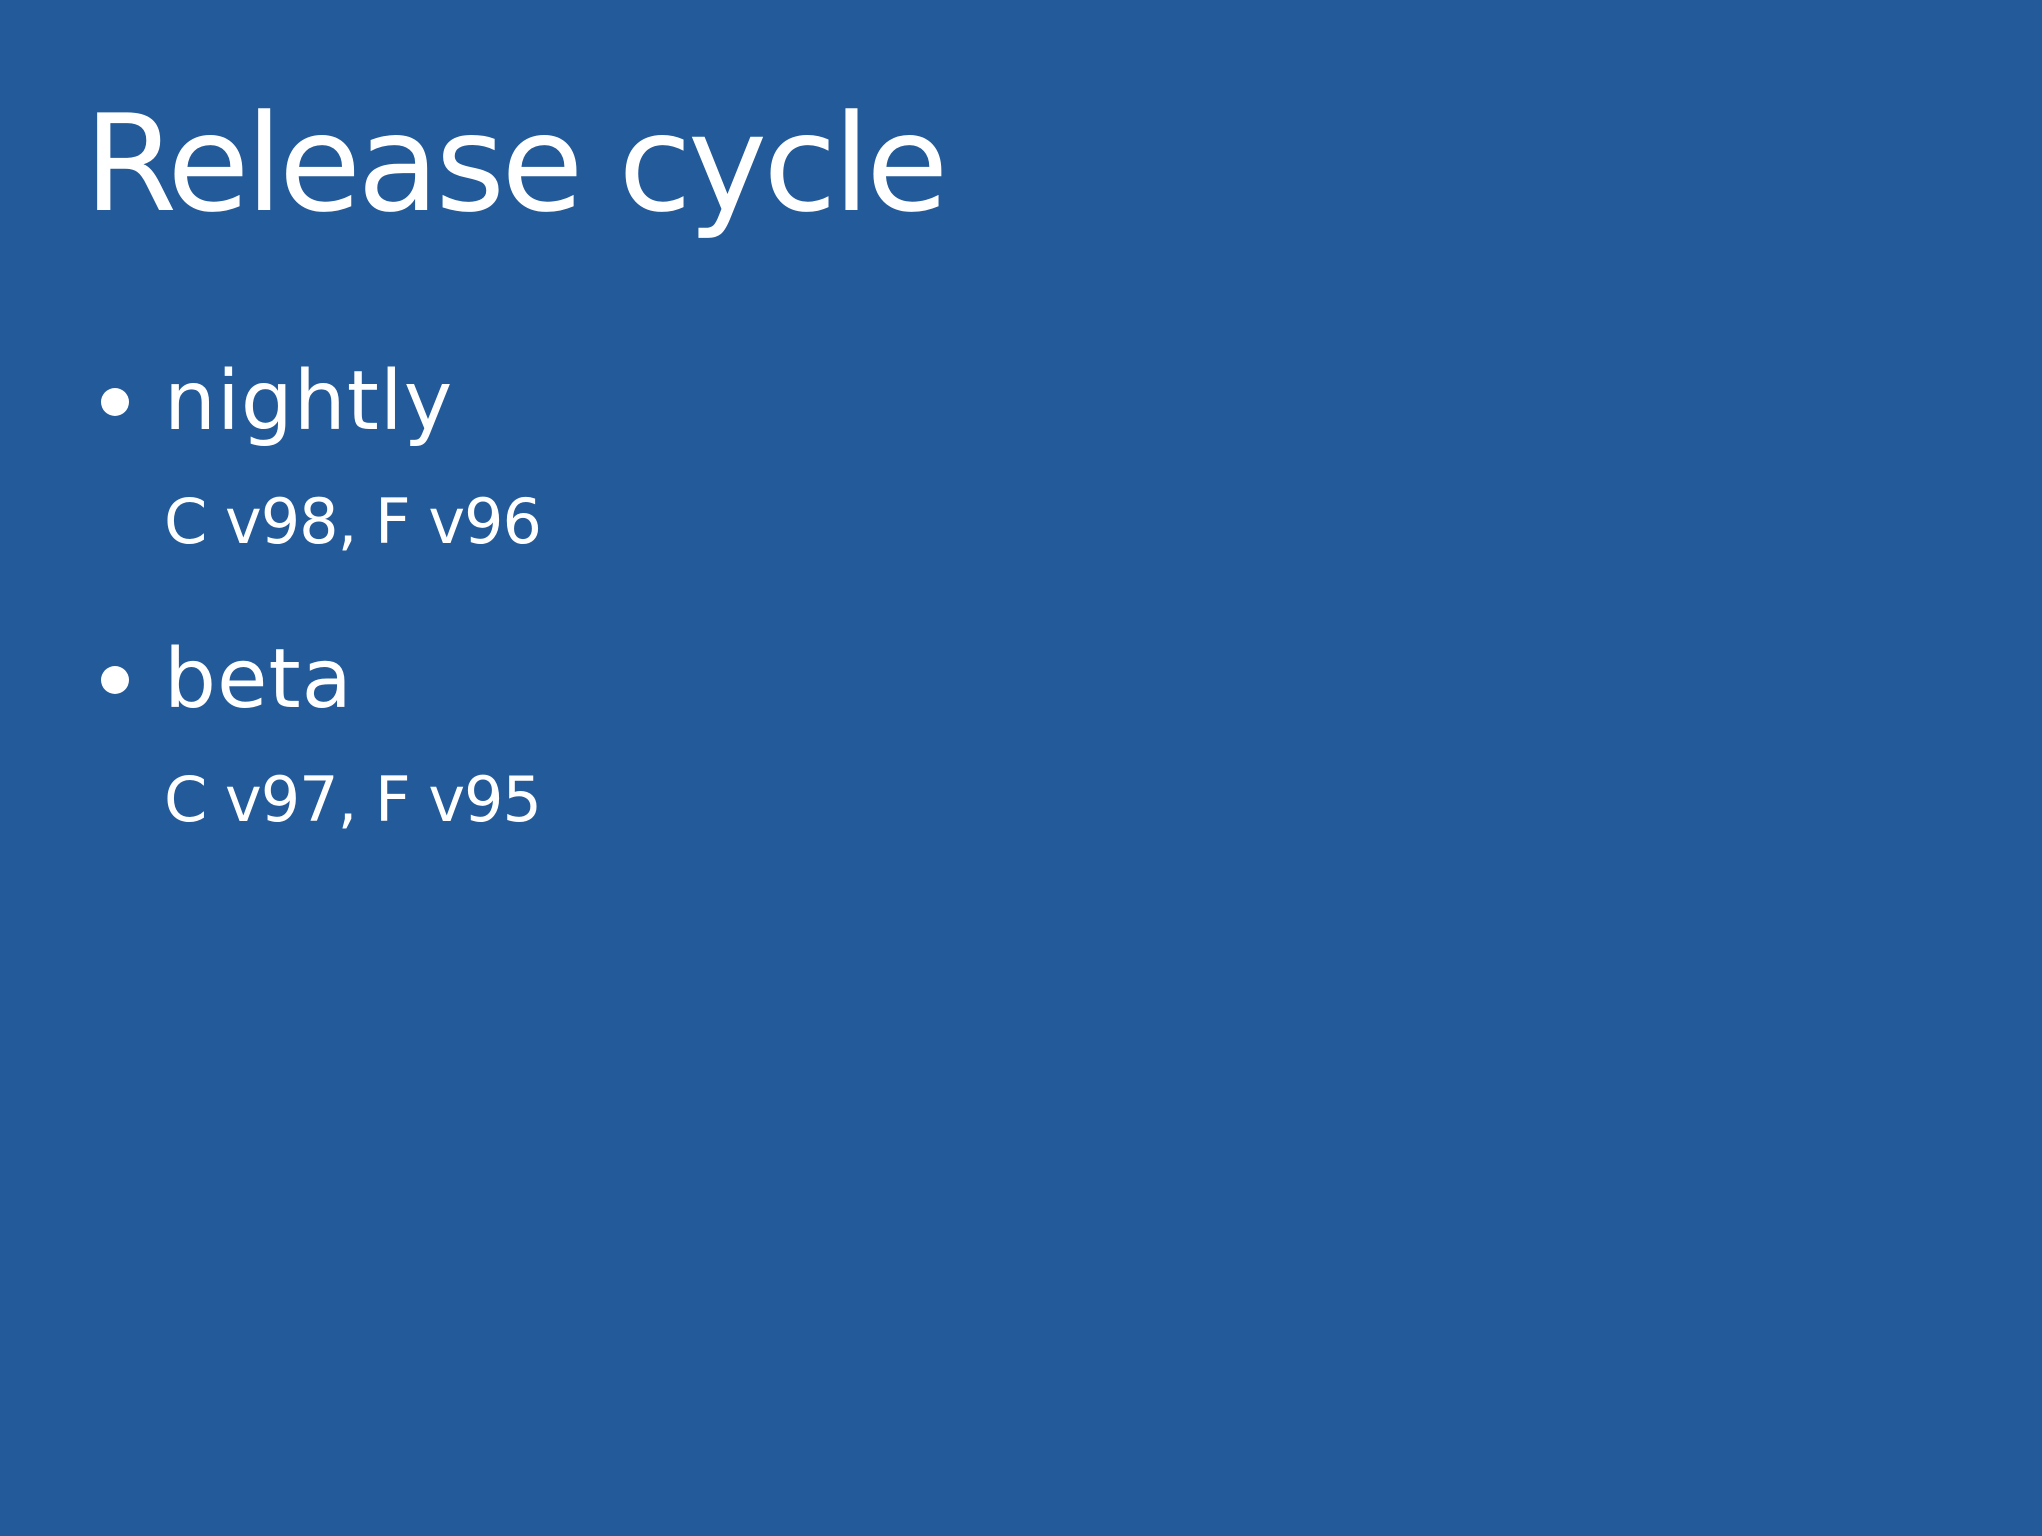 The image size is (2042, 1536). What do you see at coordinates (500, 455) in the screenshot?
I see `bullet-item-nightly: nightly C v98, F v96` at bounding box center [500, 455].